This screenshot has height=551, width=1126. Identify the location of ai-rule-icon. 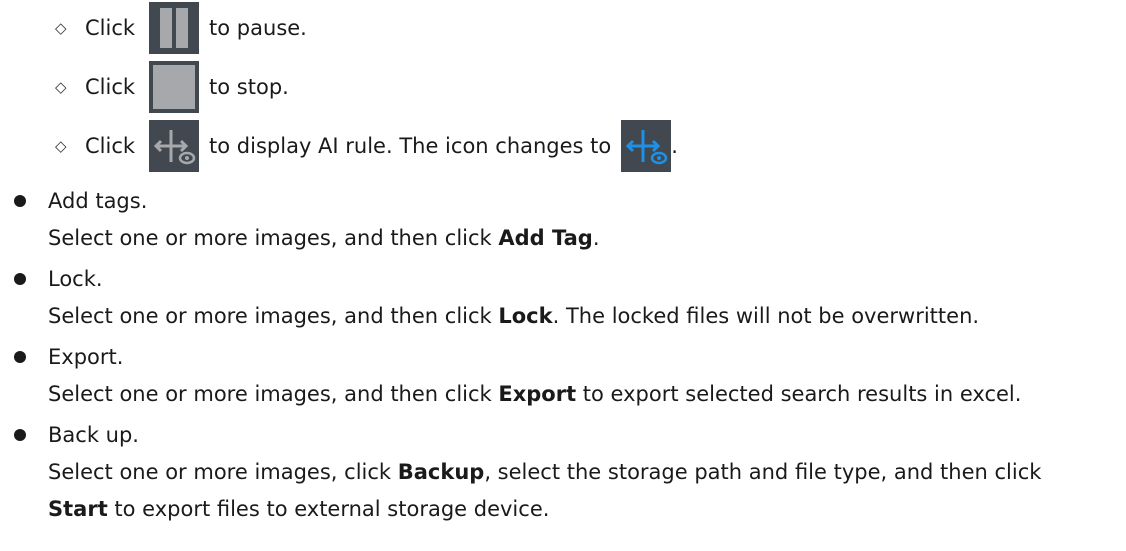
(174, 146).